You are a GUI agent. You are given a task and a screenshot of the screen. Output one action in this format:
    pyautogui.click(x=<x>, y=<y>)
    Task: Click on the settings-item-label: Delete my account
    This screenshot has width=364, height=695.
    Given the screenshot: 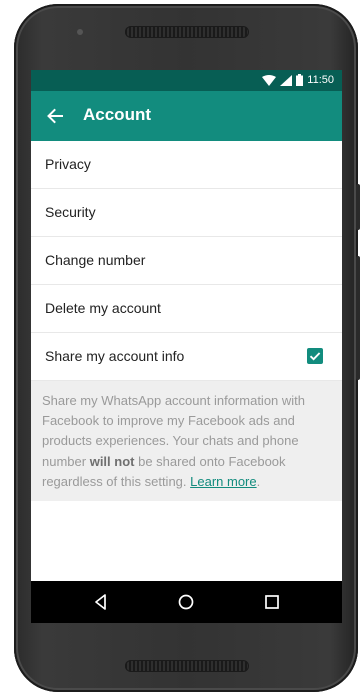 What is the action you would take?
    pyautogui.click(x=103, y=308)
    